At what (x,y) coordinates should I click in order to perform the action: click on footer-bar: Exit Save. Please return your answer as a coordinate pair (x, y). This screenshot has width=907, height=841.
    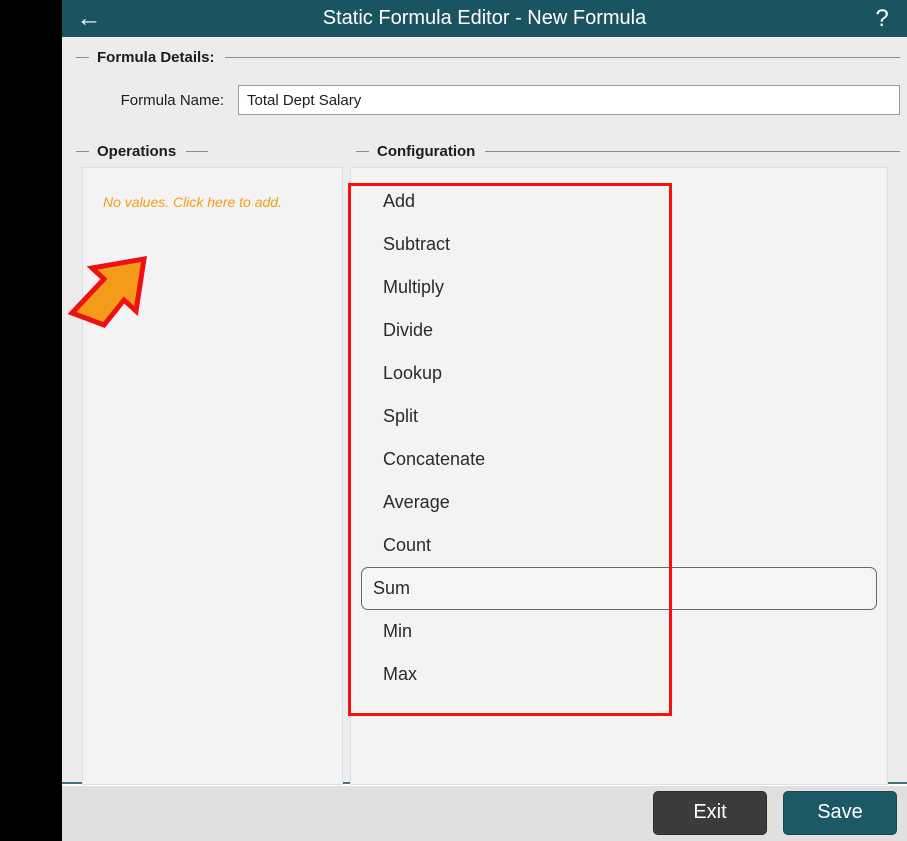
    Looking at the image, I should click on (484, 811).